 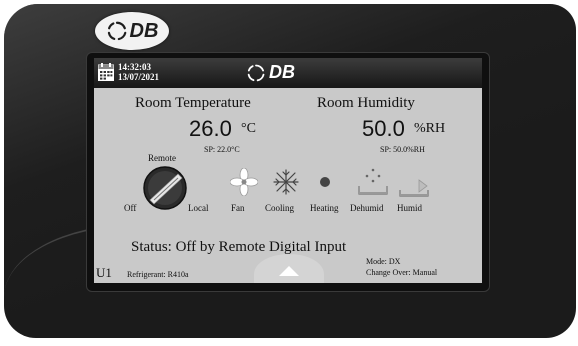 What do you see at coordinates (162, 158) in the screenshot?
I see `remote-label: Remote` at bounding box center [162, 158].